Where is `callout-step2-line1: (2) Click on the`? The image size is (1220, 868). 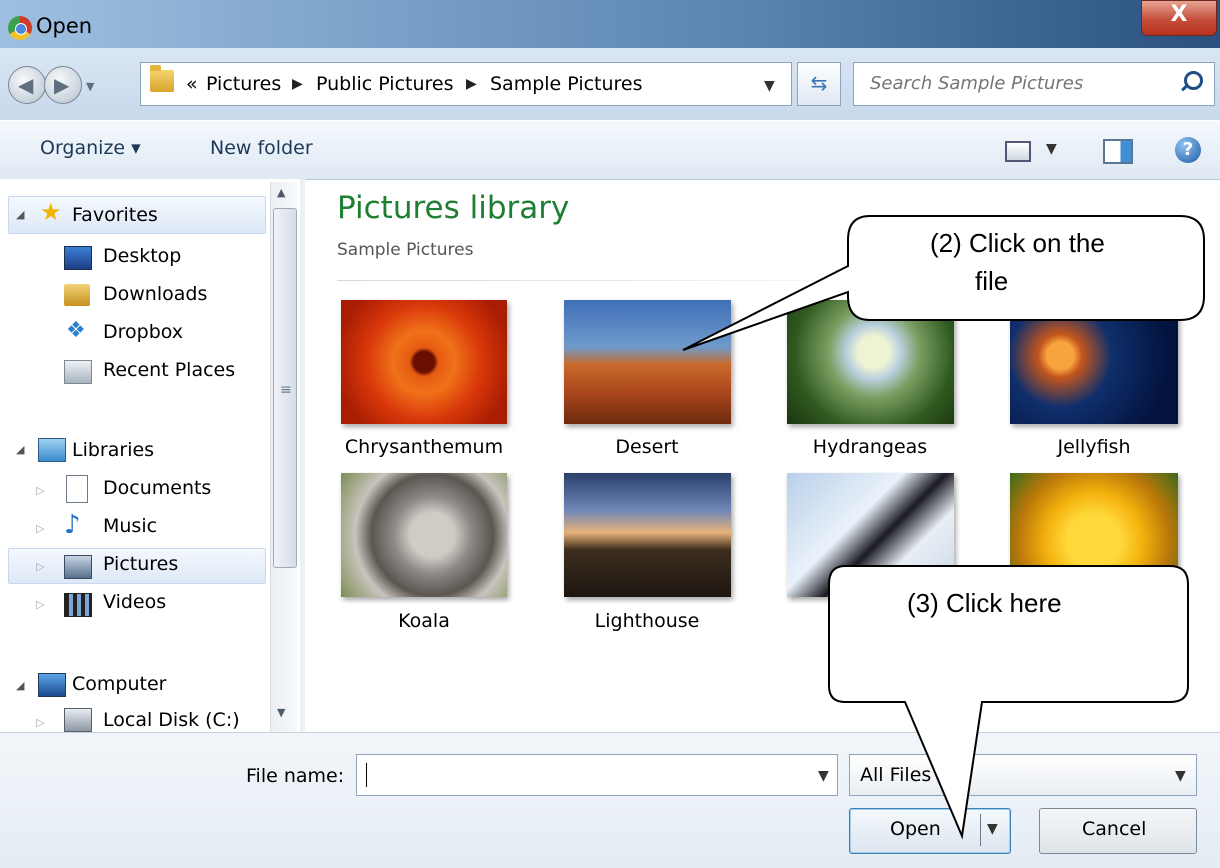 callout-step2-line1: (2) Click on the is located at coordinates (1017, 243).